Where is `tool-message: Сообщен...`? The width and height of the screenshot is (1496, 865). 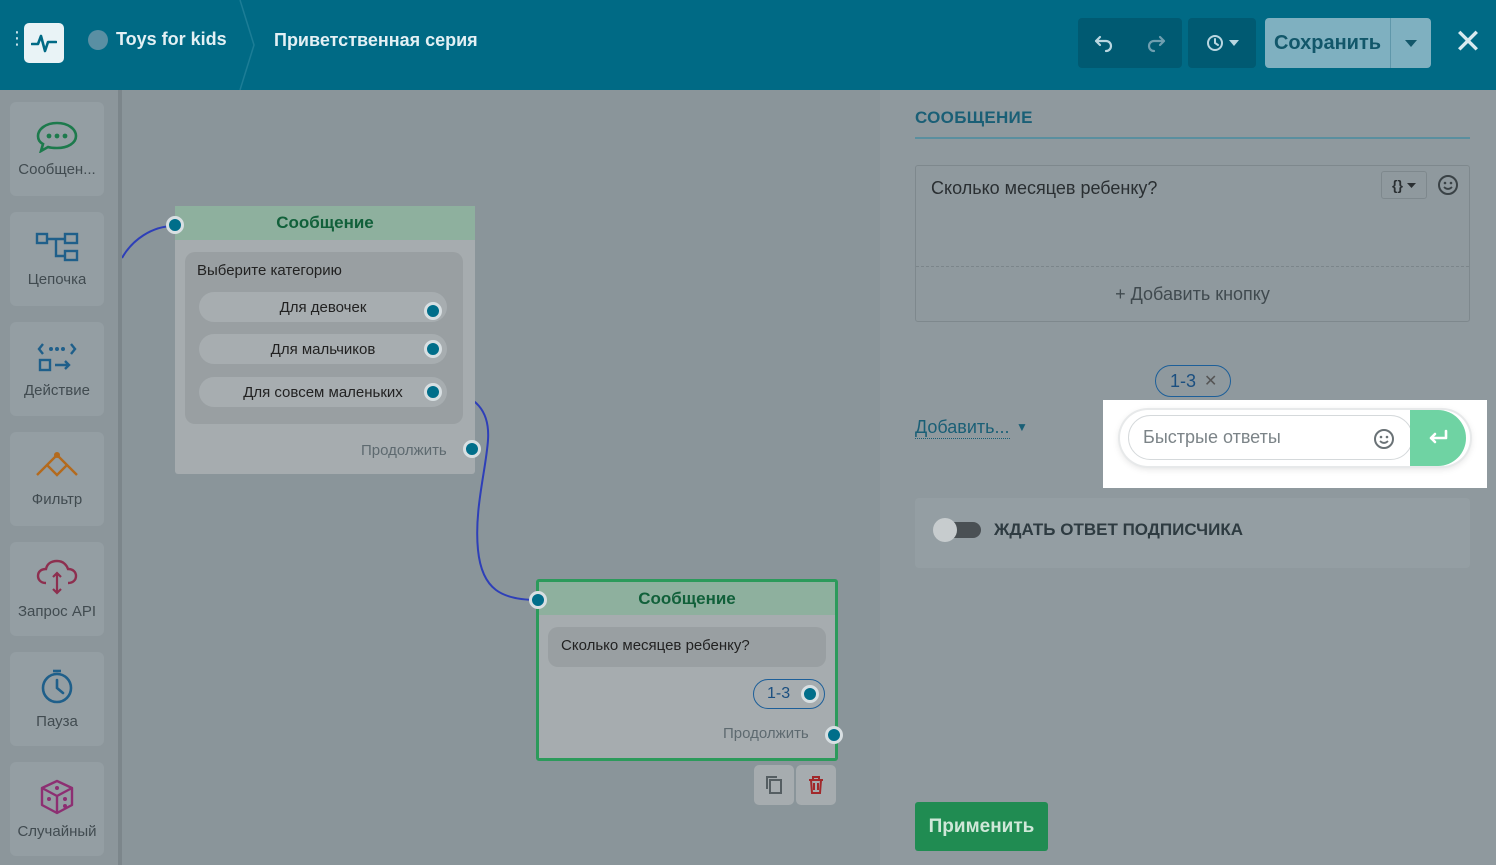 tool-message: Сообщен... is located at coordinates (57, 149).